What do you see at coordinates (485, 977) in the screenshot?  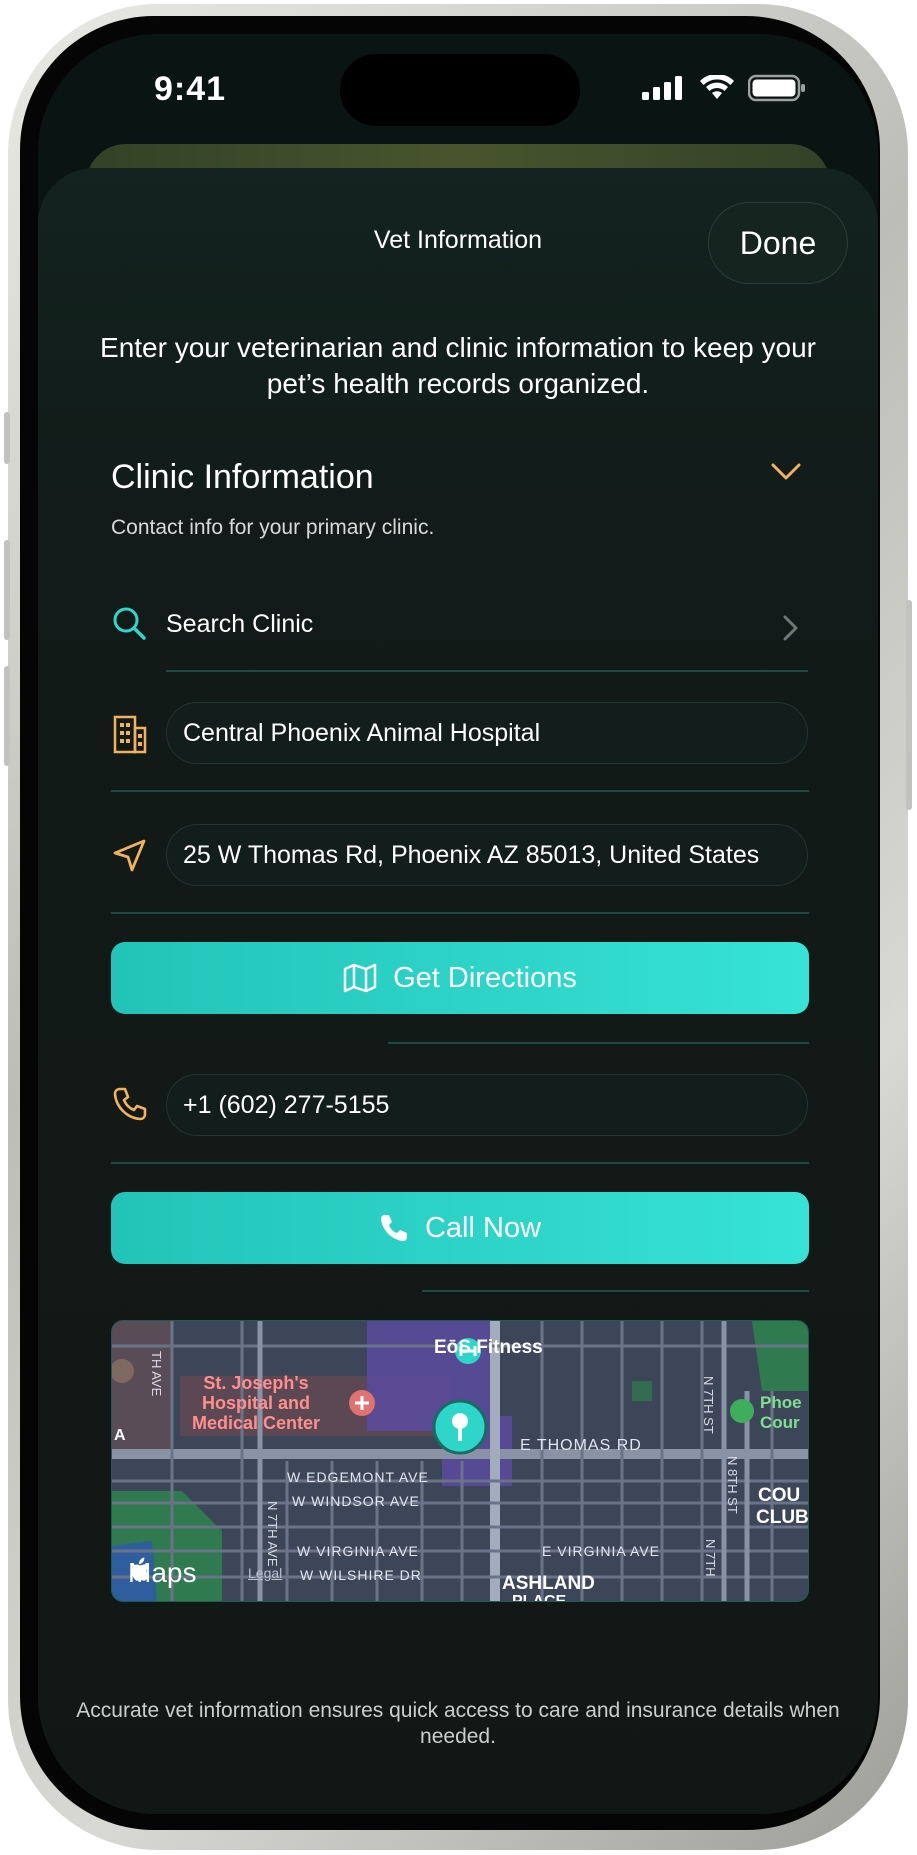 I see `get-directions-label: Get Directions` at bounding box center [485, 977].